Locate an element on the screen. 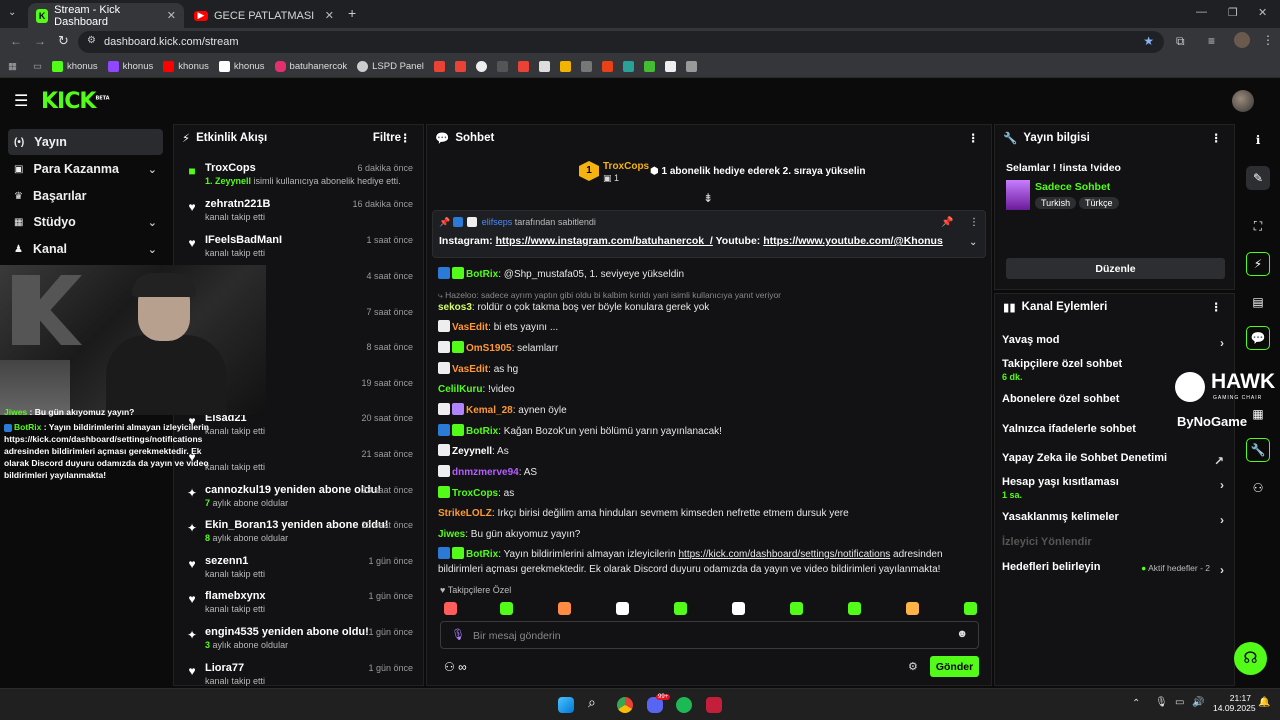 The image size is (1280, 720). chrome-icon is located at coordinates (625, 705).